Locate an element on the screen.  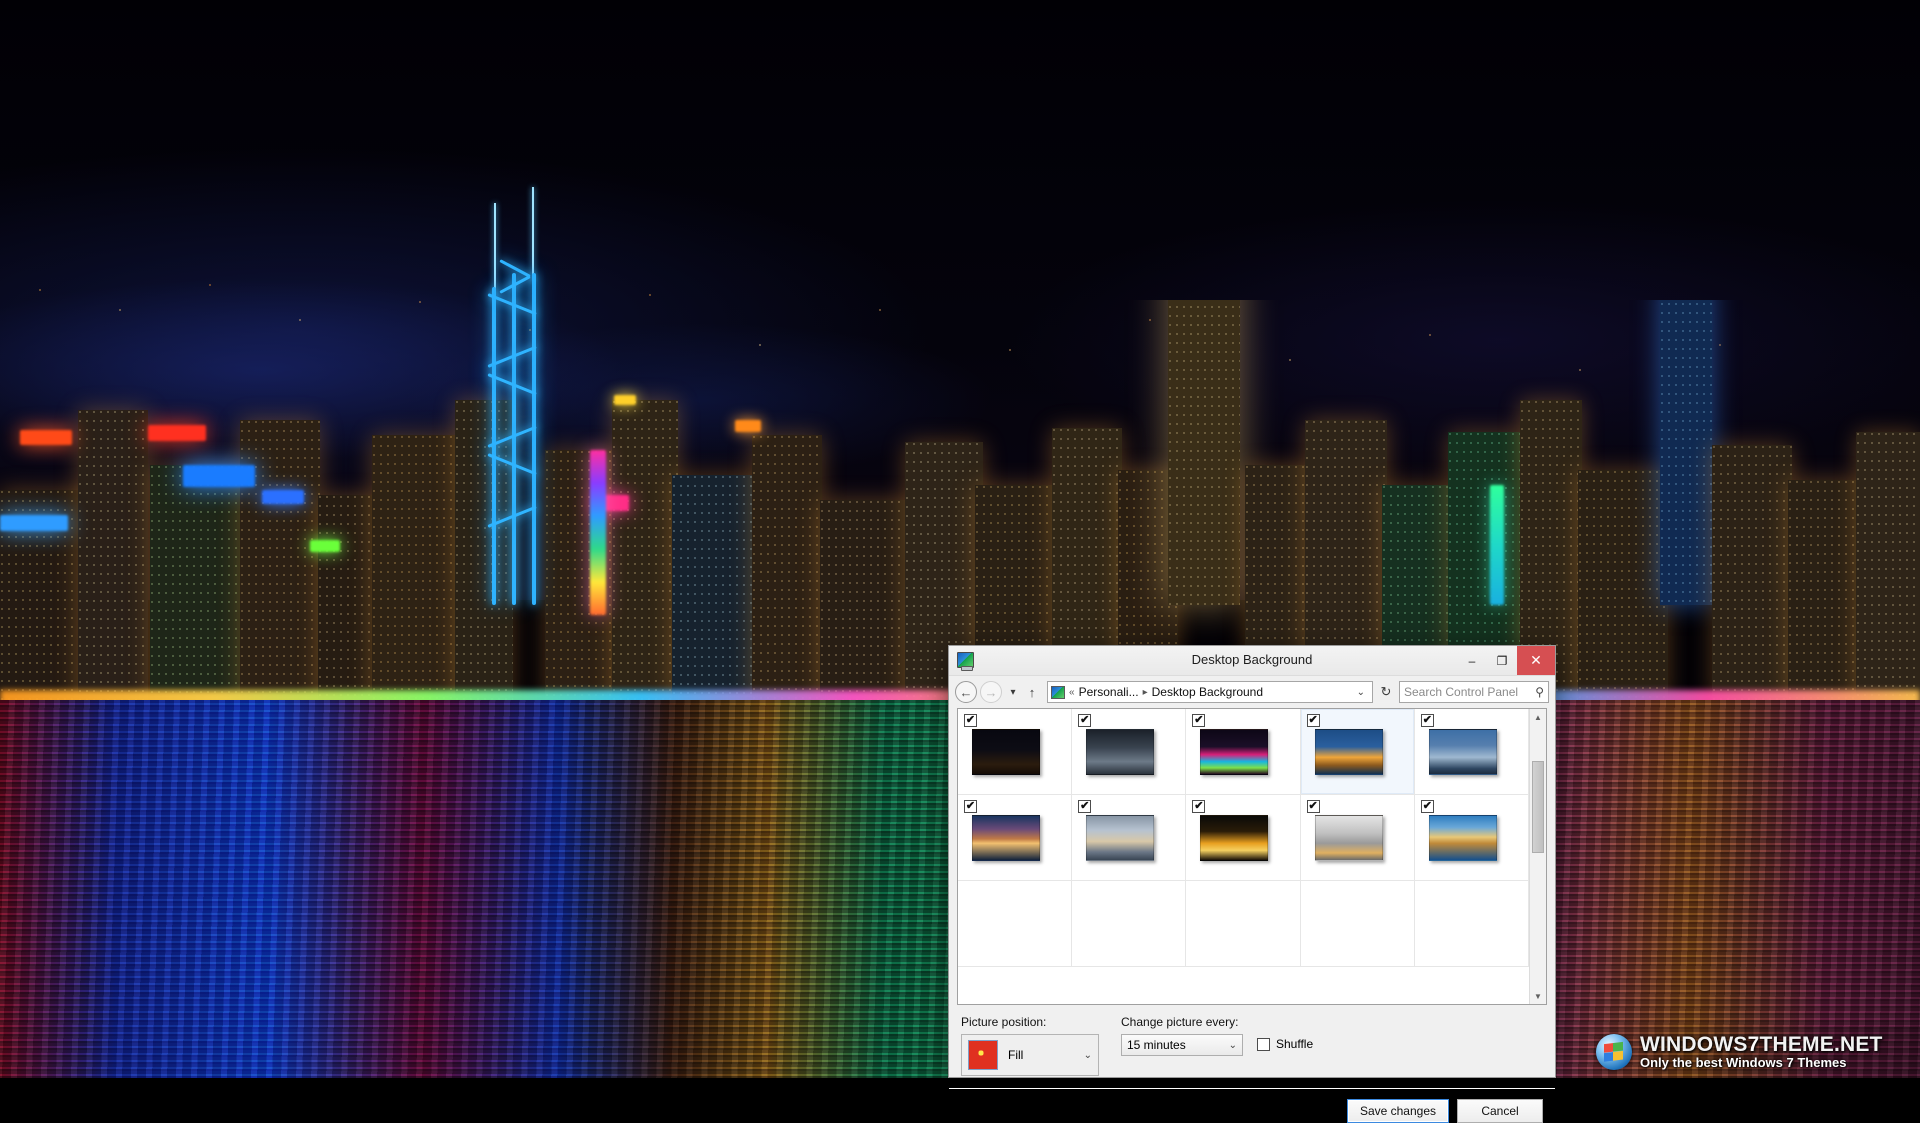
dialog-footer: Save changes Cancel is located at coordinates (1252, 1106).